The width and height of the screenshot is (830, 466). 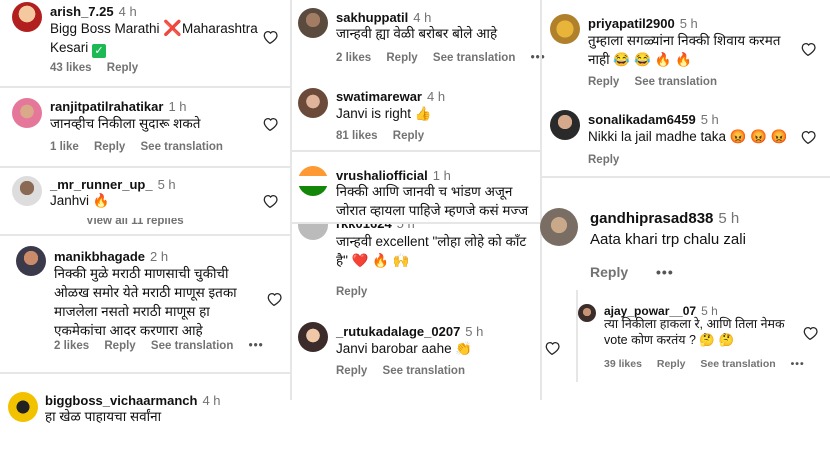 I want to click on comment-text: जान्हवी ह्या वेळी बरोबर बोले आहे, so click(x=417, y=33).